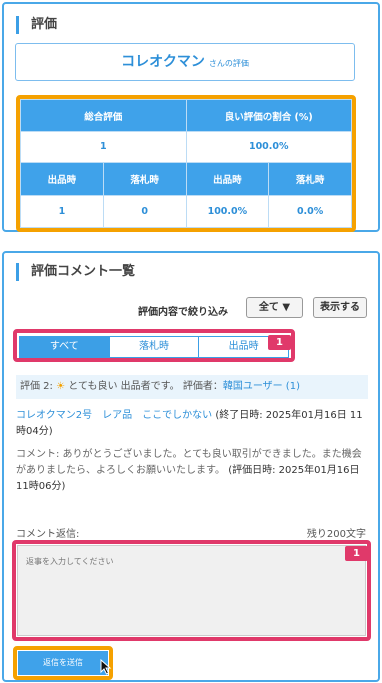 This screenshot has height=683, width=382. Describe the element at coordinates (61, 386) in the screenshot. I see `sun-icon: ☀` at that location.